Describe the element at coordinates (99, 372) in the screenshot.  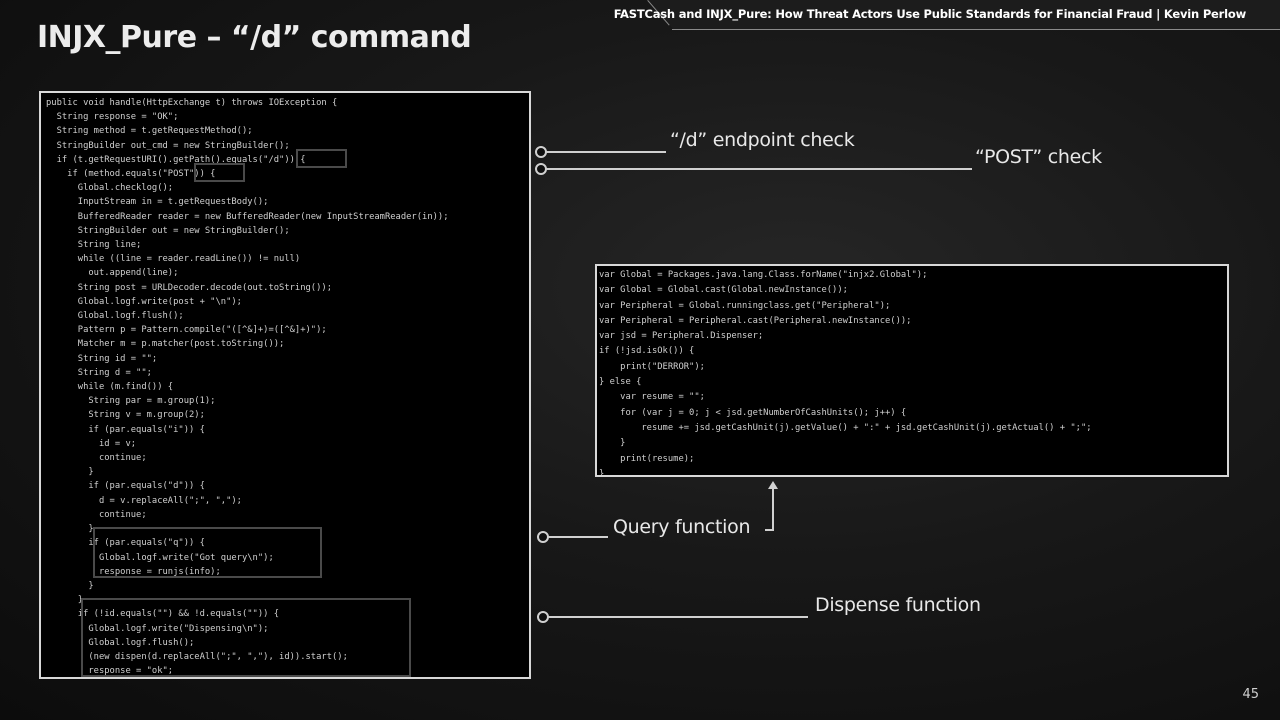
I see `code-line: String d = "";` at that location.